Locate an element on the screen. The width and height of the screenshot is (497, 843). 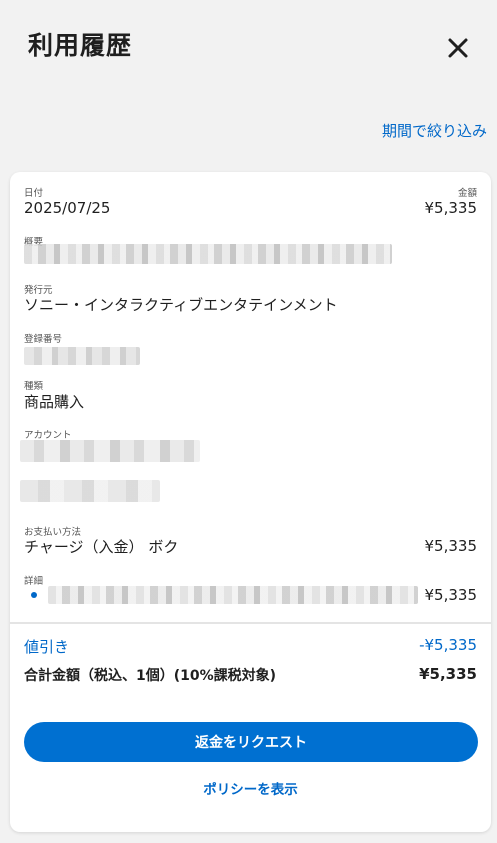
total-value: ¥5,335 is located at coordinates (448, 674).